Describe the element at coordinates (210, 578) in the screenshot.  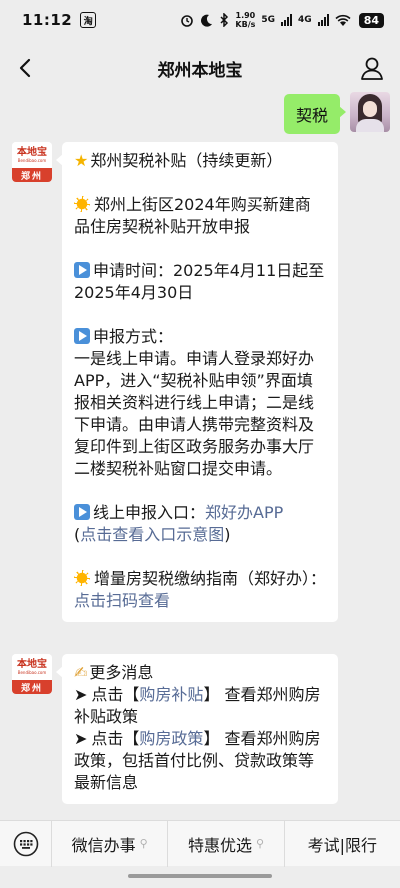
I see `guide-text: 增量房契税缴纳指南（郑好办）：` at that location.